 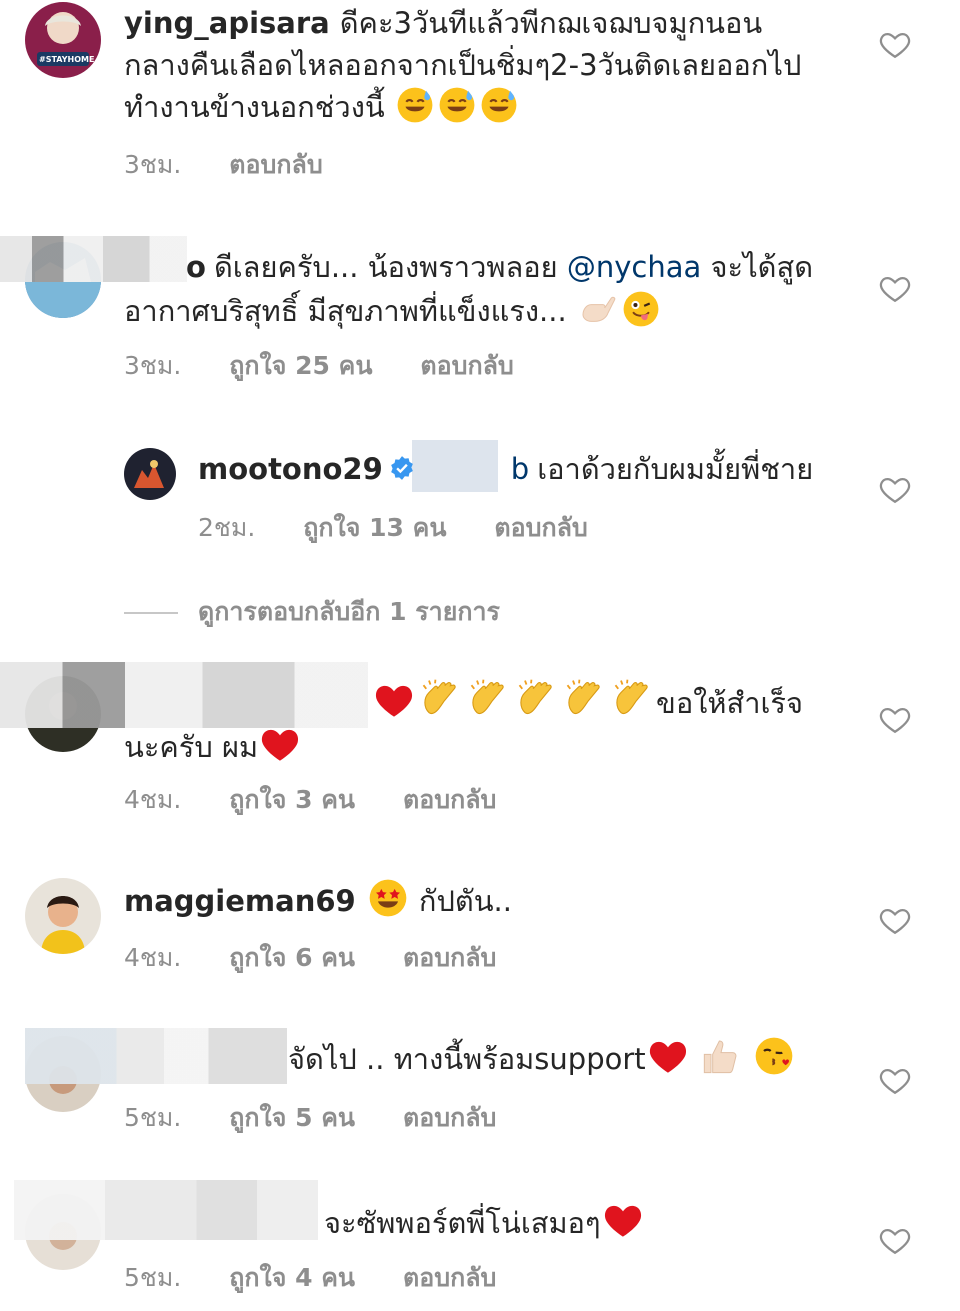 What do you see at coordinates (520, 469) in the screenshot?
I see `mention-link: b` at bounding box center [520, 469].